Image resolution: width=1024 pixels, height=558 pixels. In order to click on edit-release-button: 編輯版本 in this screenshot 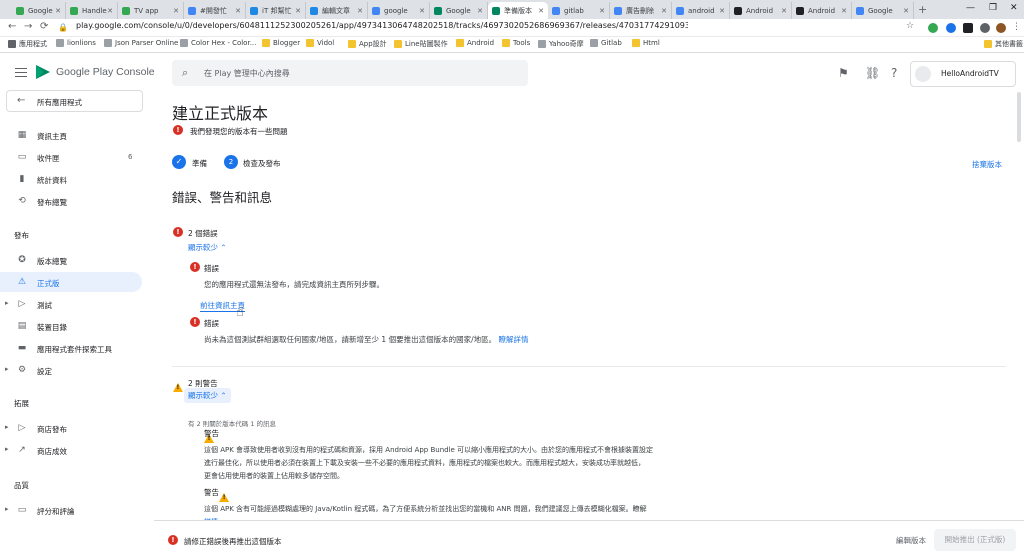, I will do `click(911, 540)`.